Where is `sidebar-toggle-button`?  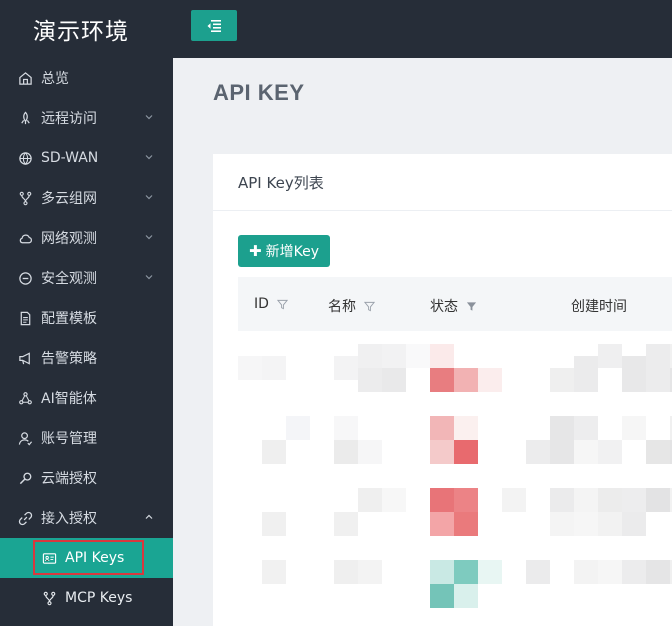
sidebar-toggle-button is located at coordinates (214, 25).